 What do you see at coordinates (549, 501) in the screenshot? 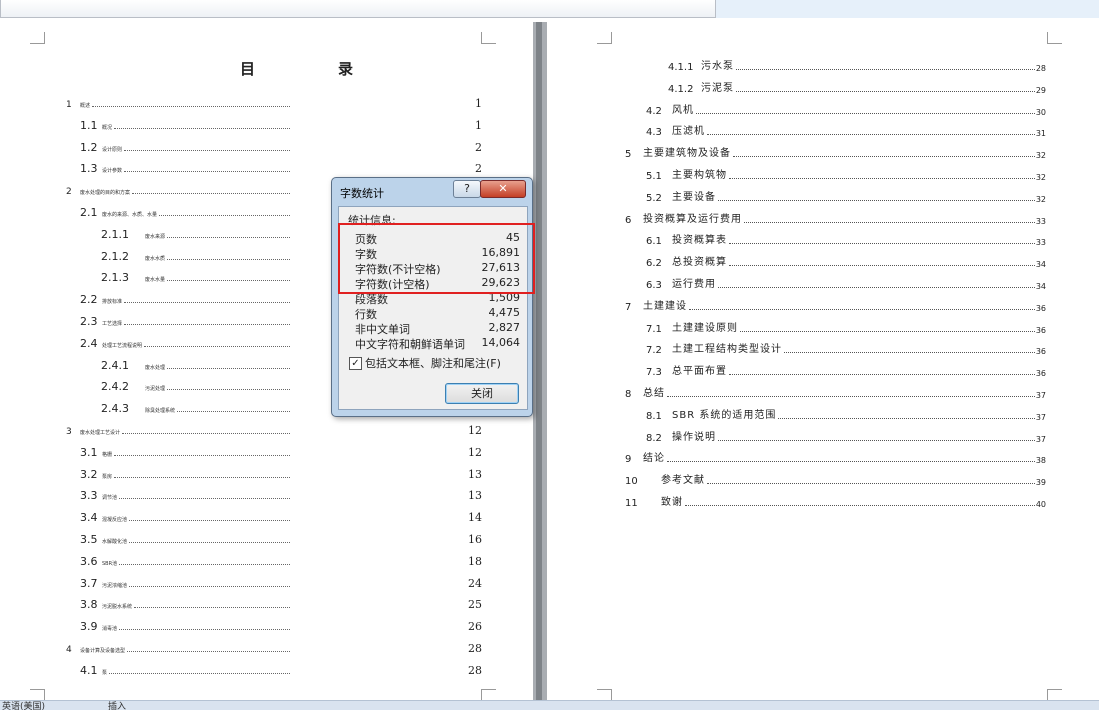
I see `toc-entry: 11 致谢 40` at bounding box center [549, 501].